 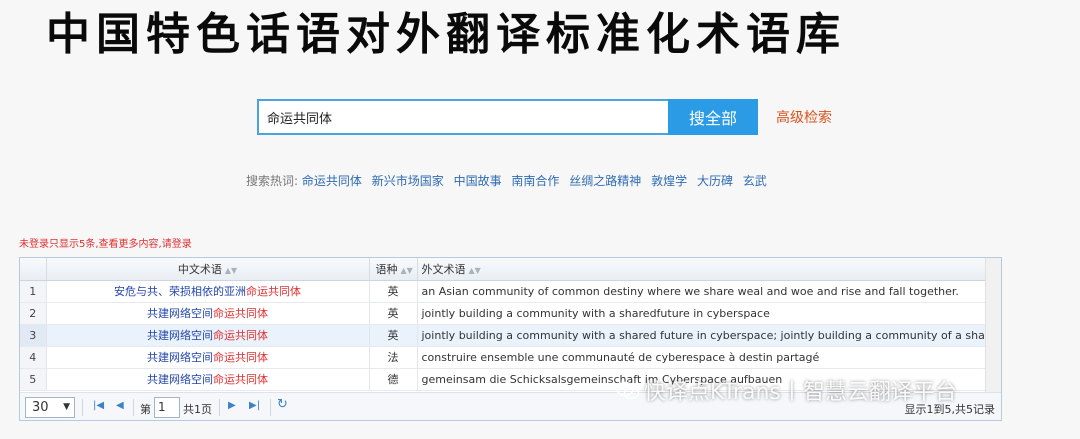 I want to click on vertical-scrollbar, so click(x=993, y=325).